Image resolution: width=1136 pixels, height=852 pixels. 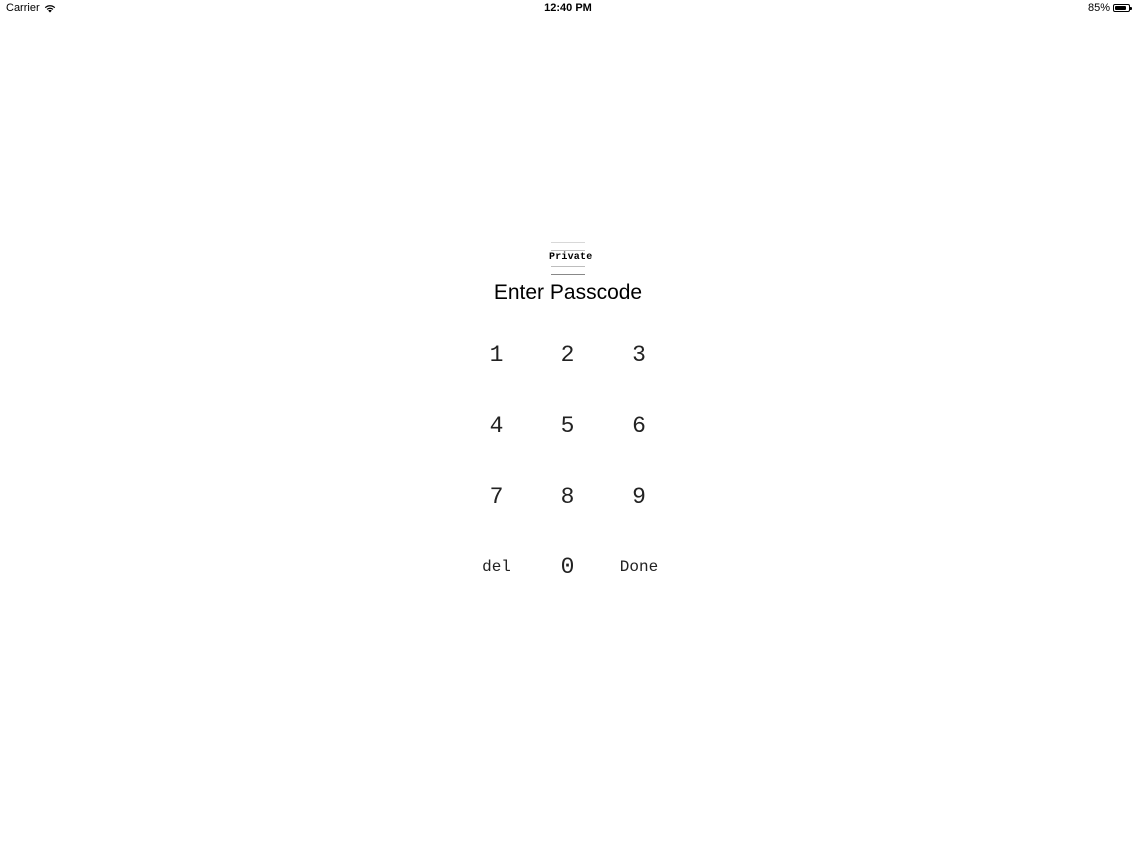 What do you see at coordinates (496, 355) in the screenshot?
I see `key-1: 1` at bounding box center [496, 355].